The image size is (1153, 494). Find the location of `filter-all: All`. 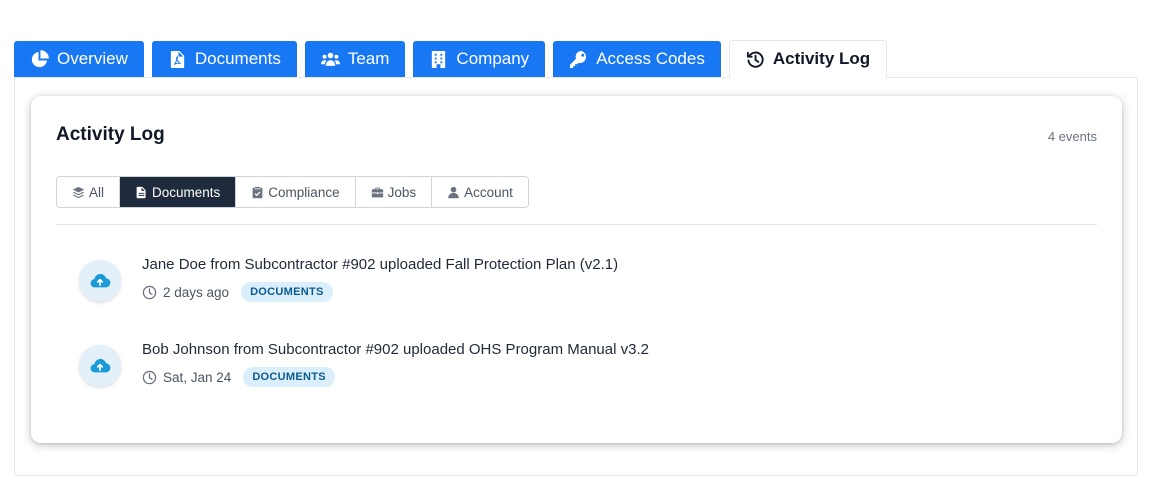

filter-all: All is located at coordinates (89, 192).